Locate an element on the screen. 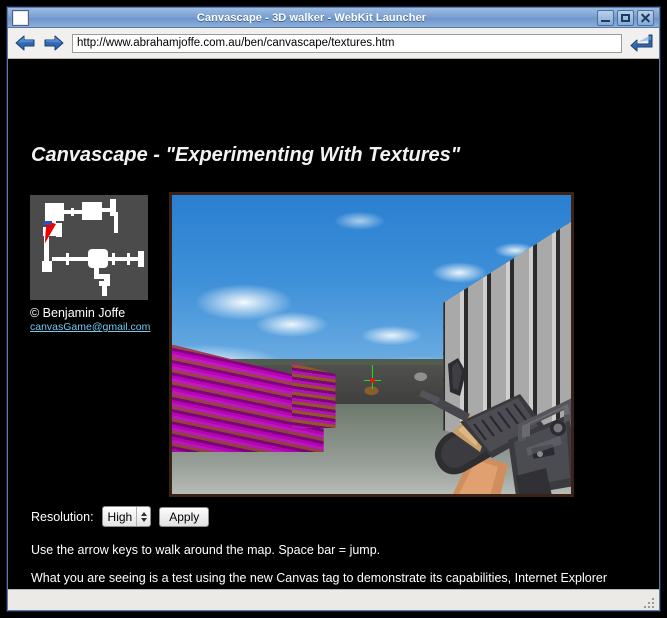 The height and width of the screenshot is (618, 667). title-bar: Canvascape - 3D walker - WebKit Launcher is located at coordinates (333, 18).